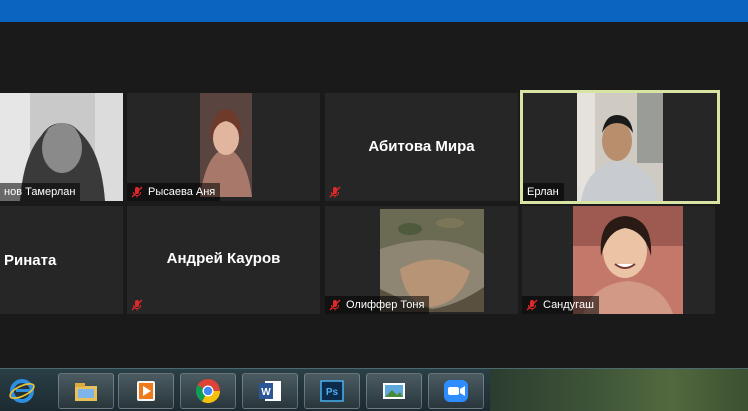  I want to click on media-player-button, so click(146, 391).